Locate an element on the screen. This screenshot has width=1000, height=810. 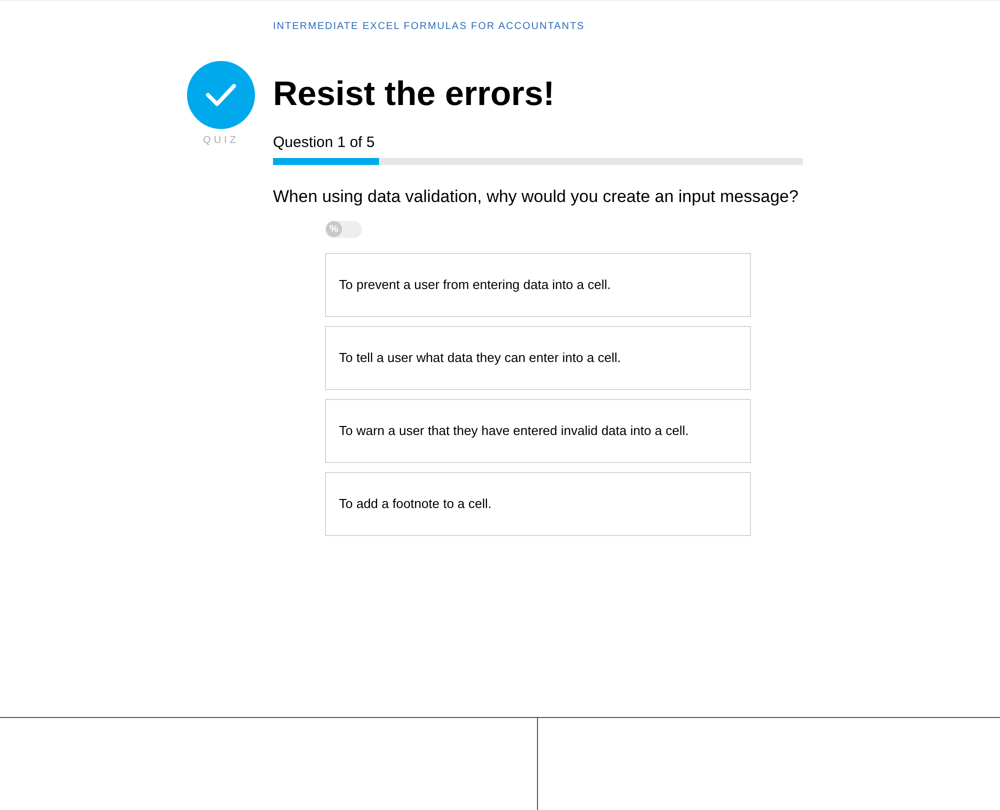
quiz-title: Resist the errors! is located at coordinates (414, 94).